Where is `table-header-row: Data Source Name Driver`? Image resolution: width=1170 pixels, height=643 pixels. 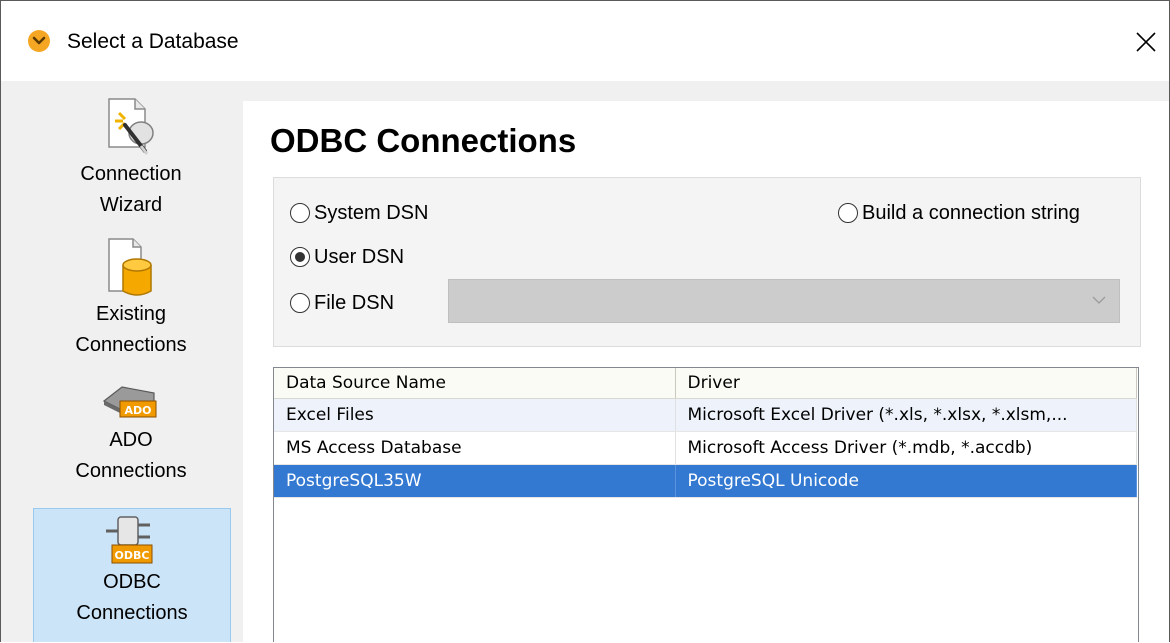 table-header-row: Data Source Name Driver is located at coordinates (705, 383).